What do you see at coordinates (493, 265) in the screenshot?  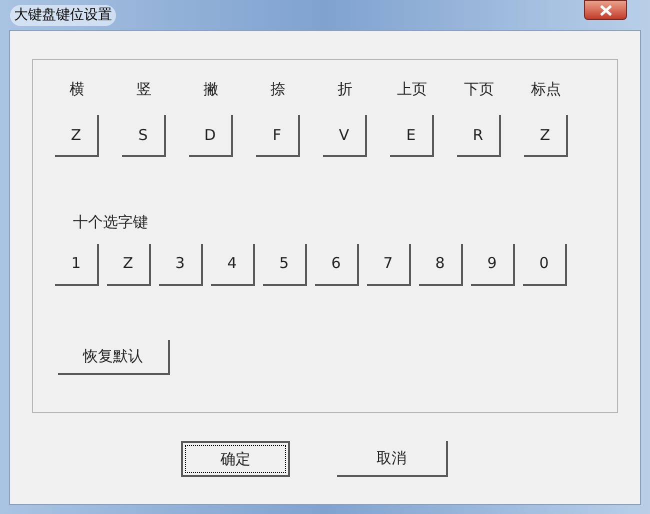 I see `key-button: 9` at bounding box center [493, 265].